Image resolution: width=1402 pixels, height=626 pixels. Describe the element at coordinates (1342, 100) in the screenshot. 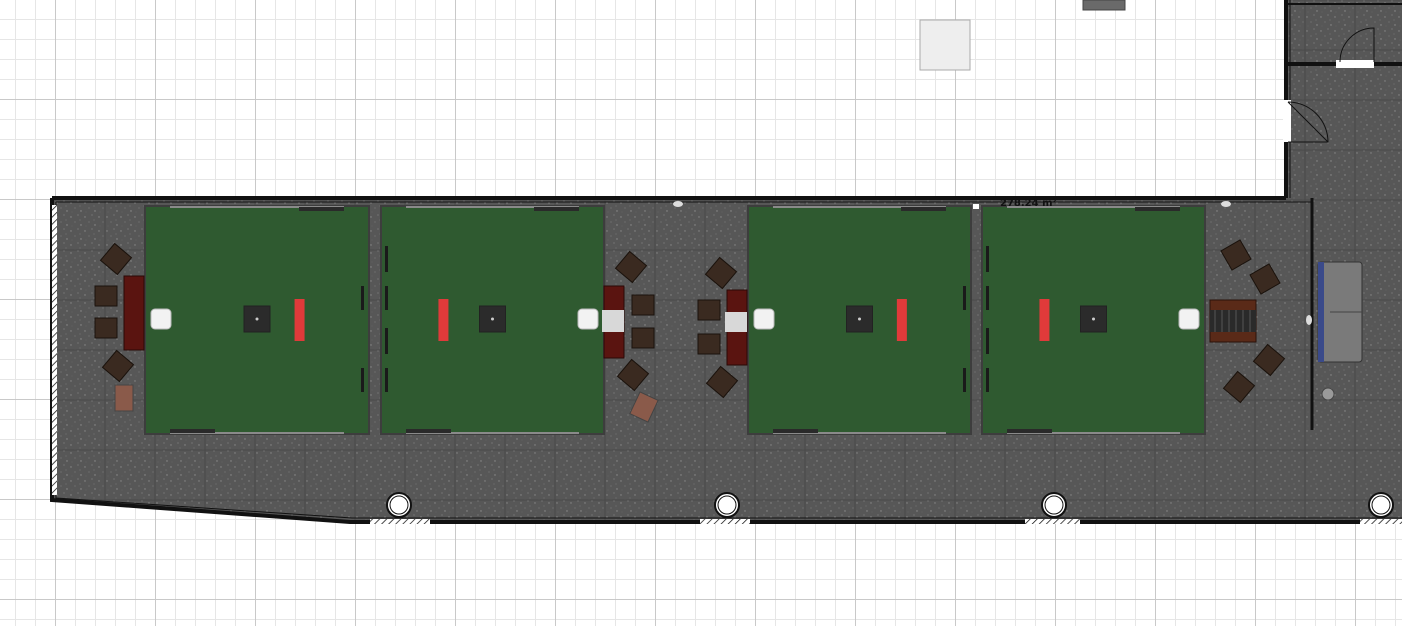

I see `right-annex-rooms` at that location.